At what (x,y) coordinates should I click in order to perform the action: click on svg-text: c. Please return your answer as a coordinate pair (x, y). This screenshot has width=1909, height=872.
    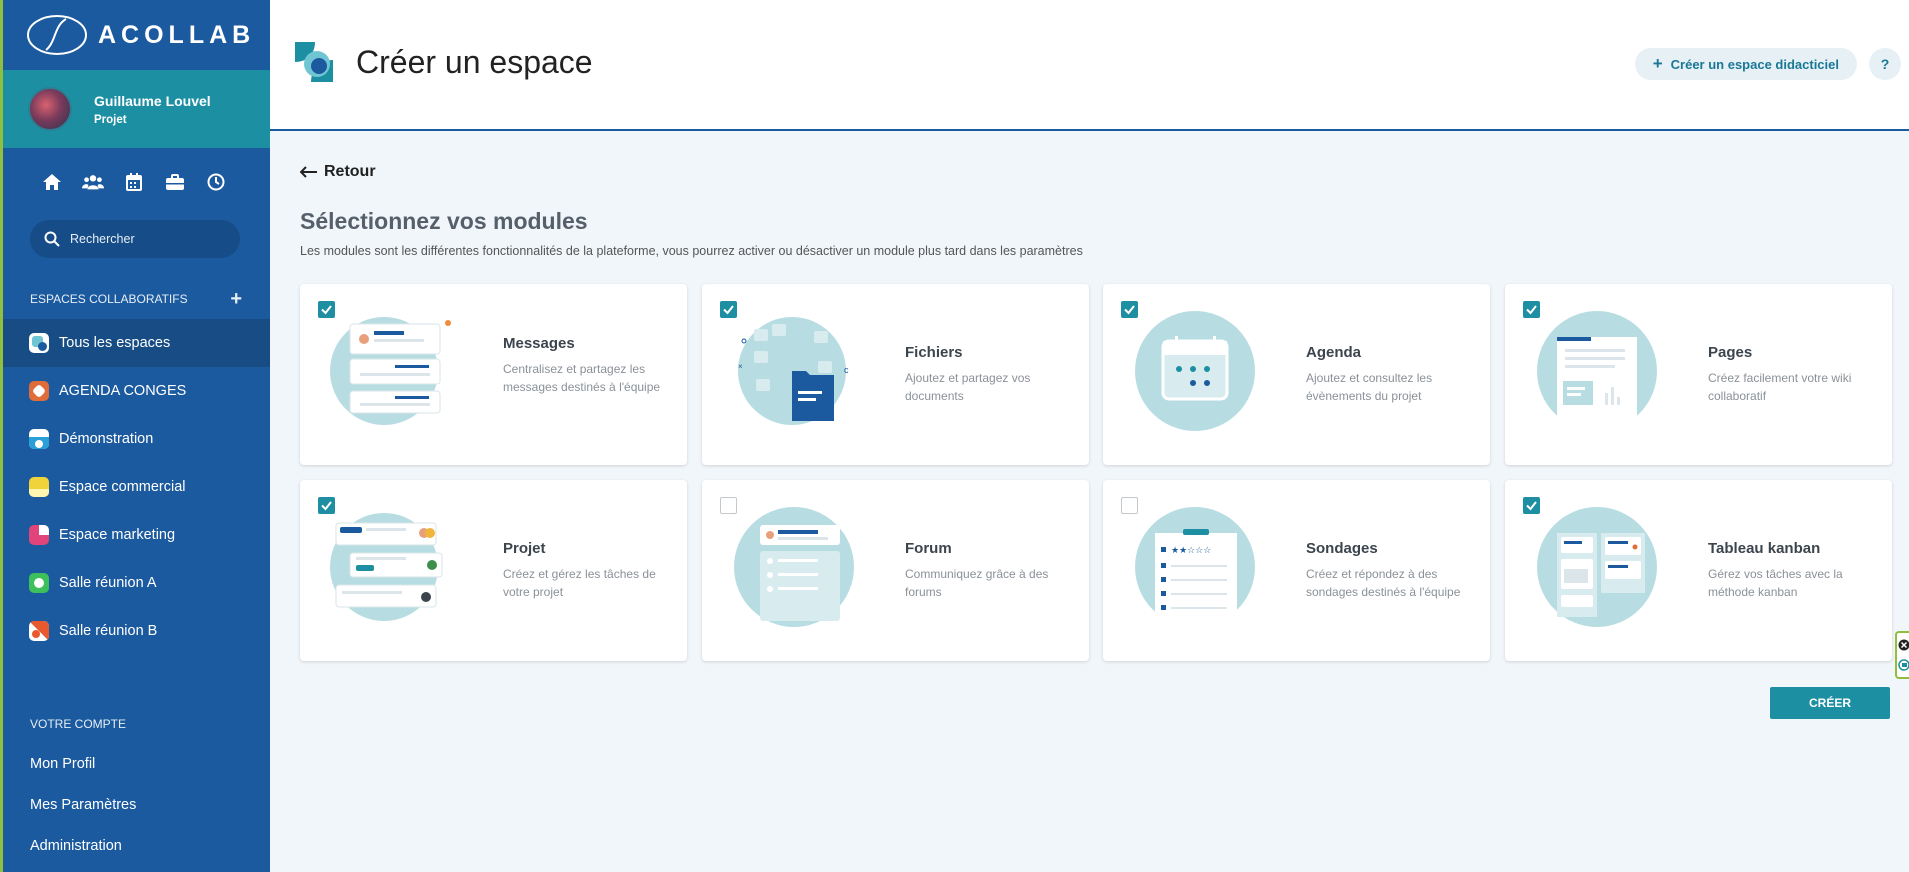
    Looking at the image, I should click on (846, 370).